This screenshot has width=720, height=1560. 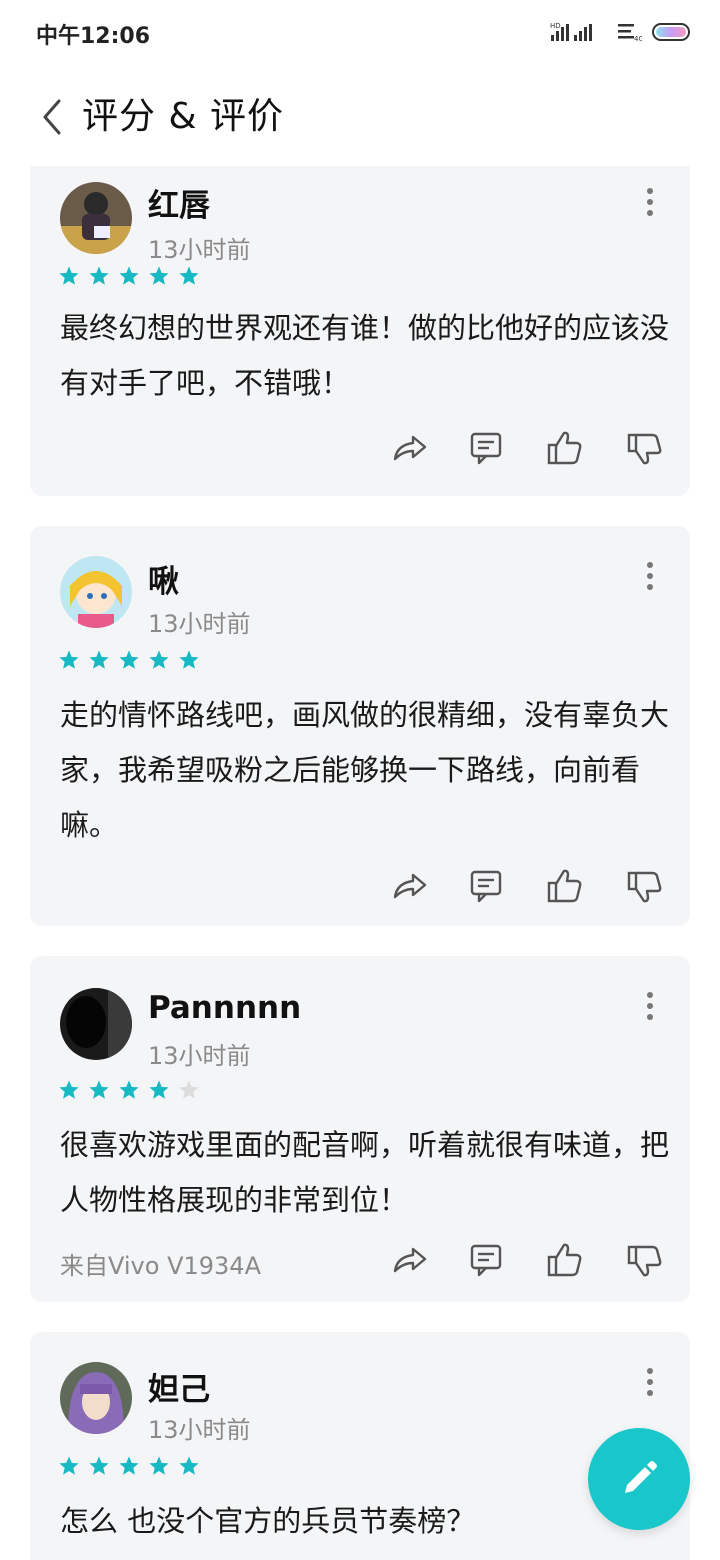 I want to click on app-header: 评分 & 评价, so click(x=360, y=118).